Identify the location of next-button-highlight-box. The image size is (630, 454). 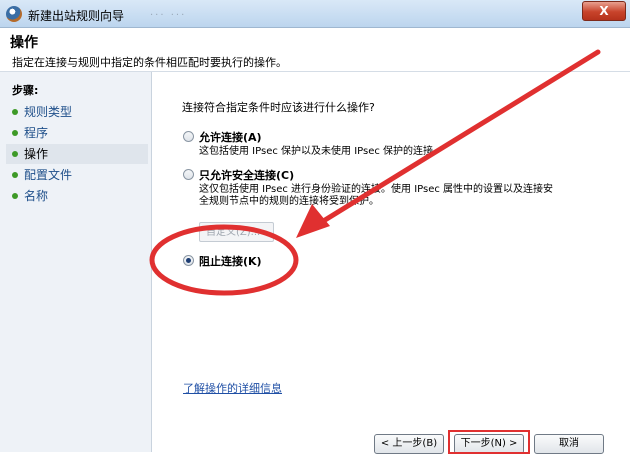
(489, 442).